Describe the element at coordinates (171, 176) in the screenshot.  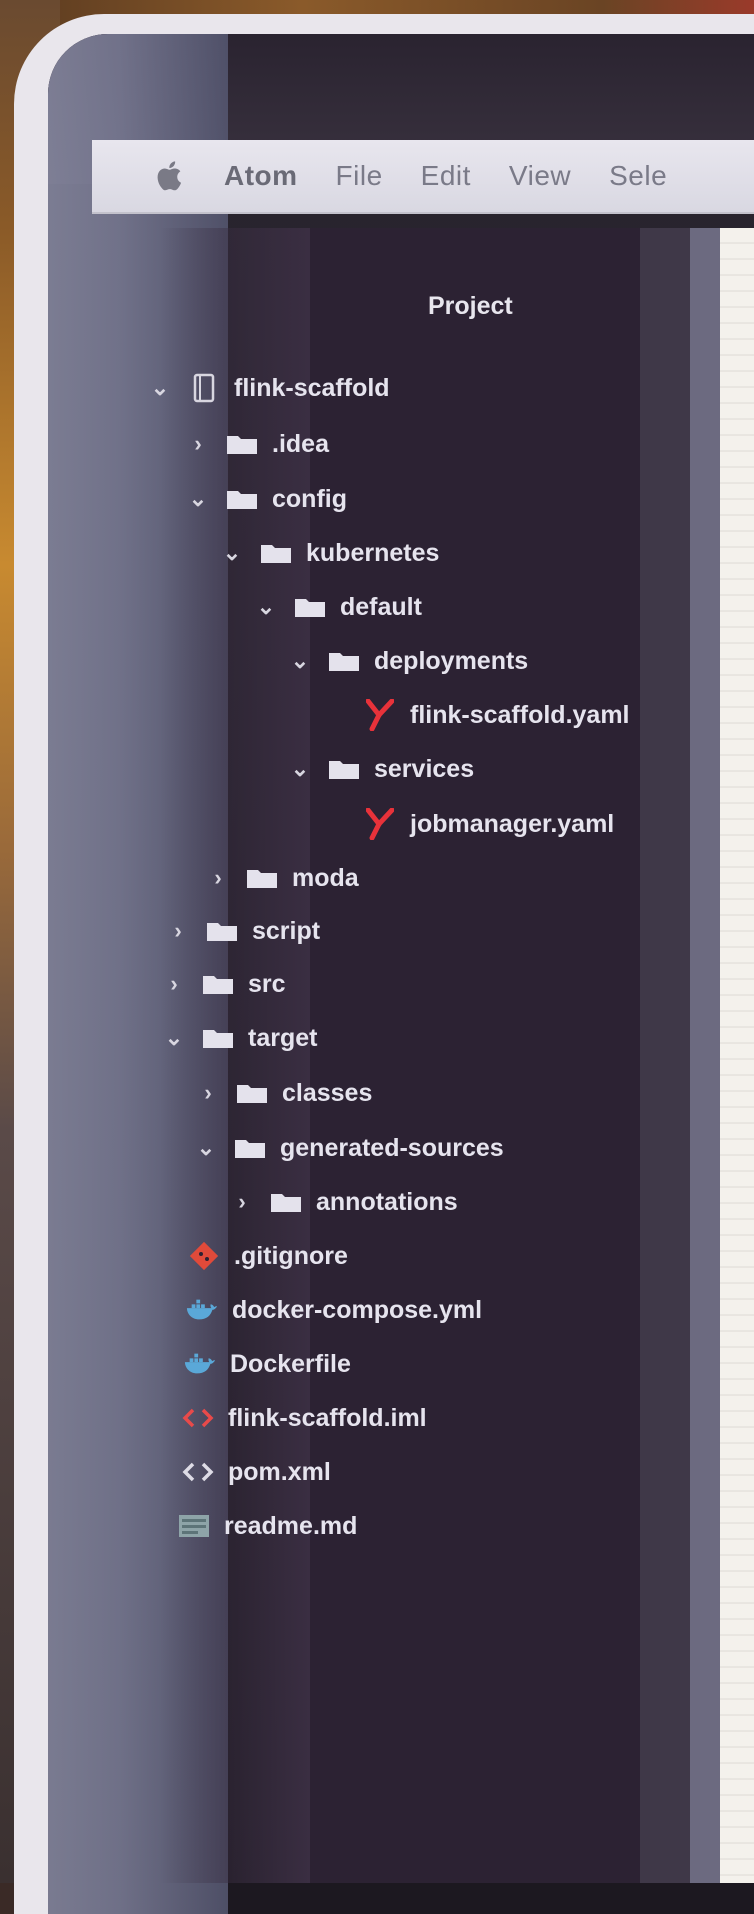
I see `apple-menu-icon` at that location.